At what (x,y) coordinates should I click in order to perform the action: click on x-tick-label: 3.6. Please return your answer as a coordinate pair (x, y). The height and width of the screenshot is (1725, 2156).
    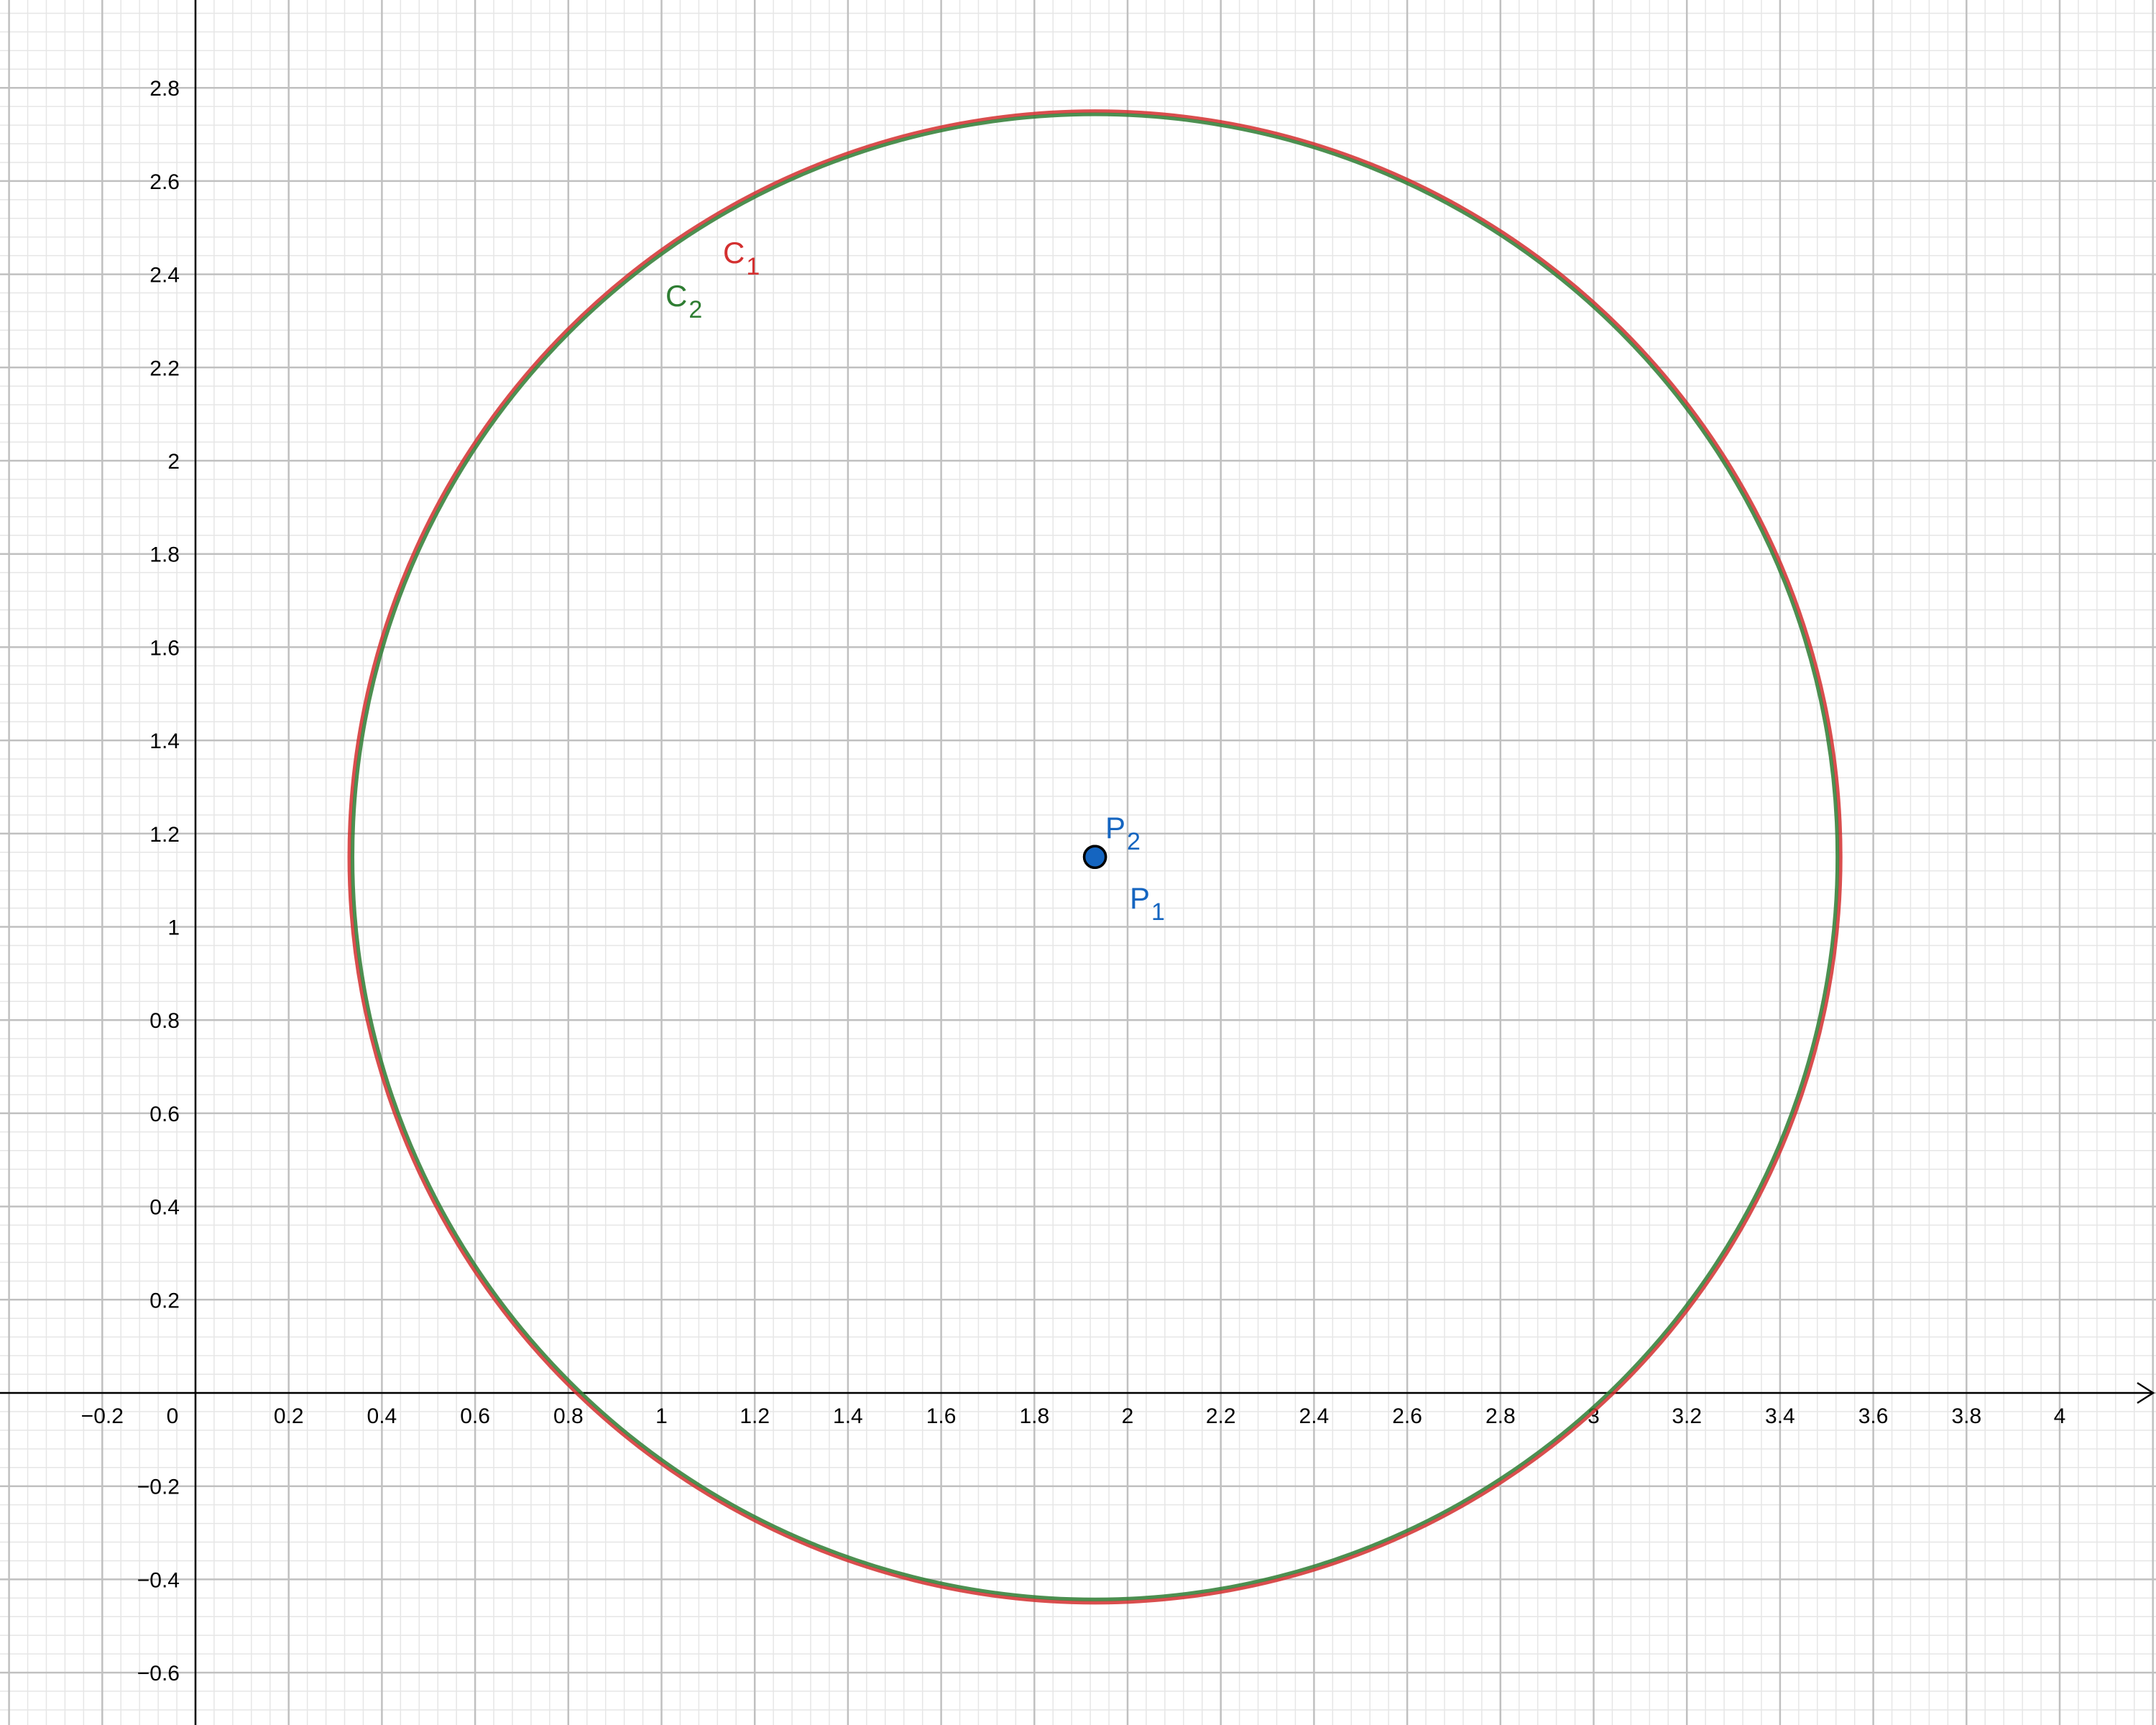
    Looking at the image, I should click on (1873, 1416).